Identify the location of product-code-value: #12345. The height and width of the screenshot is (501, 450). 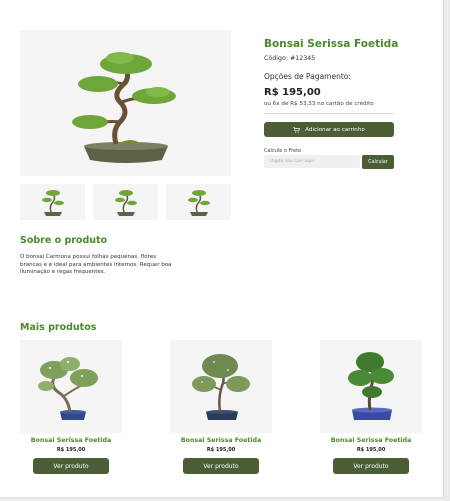
(302, 58).